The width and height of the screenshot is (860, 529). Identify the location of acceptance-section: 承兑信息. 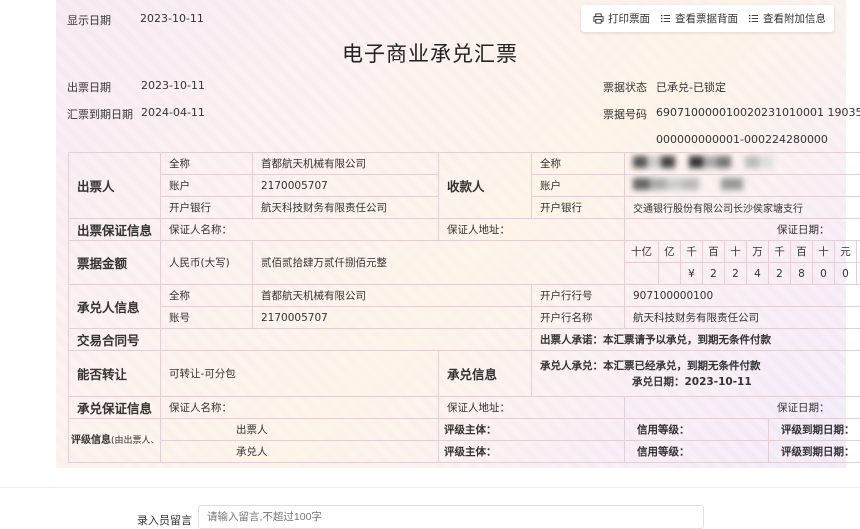
(485, 374).